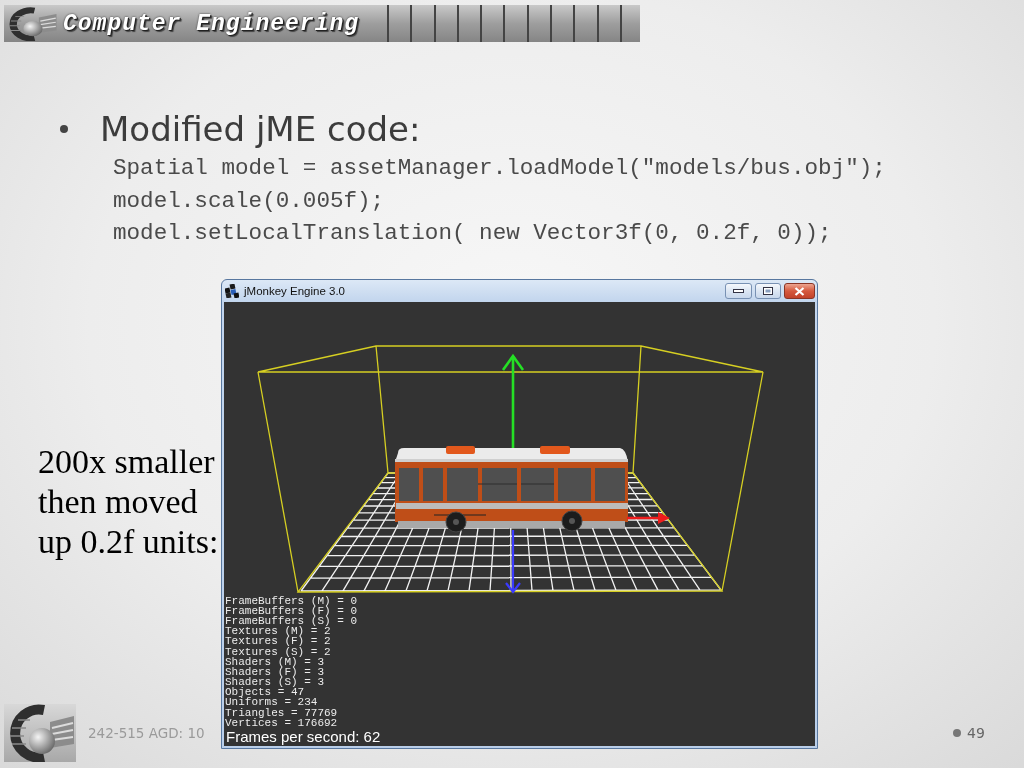 Image resolution: width=1024 pixels, height=768 pixels. What do you see at coordinates (232, 291) in the screenshot?
I see `app-icon` at bounding box center [232, 291].